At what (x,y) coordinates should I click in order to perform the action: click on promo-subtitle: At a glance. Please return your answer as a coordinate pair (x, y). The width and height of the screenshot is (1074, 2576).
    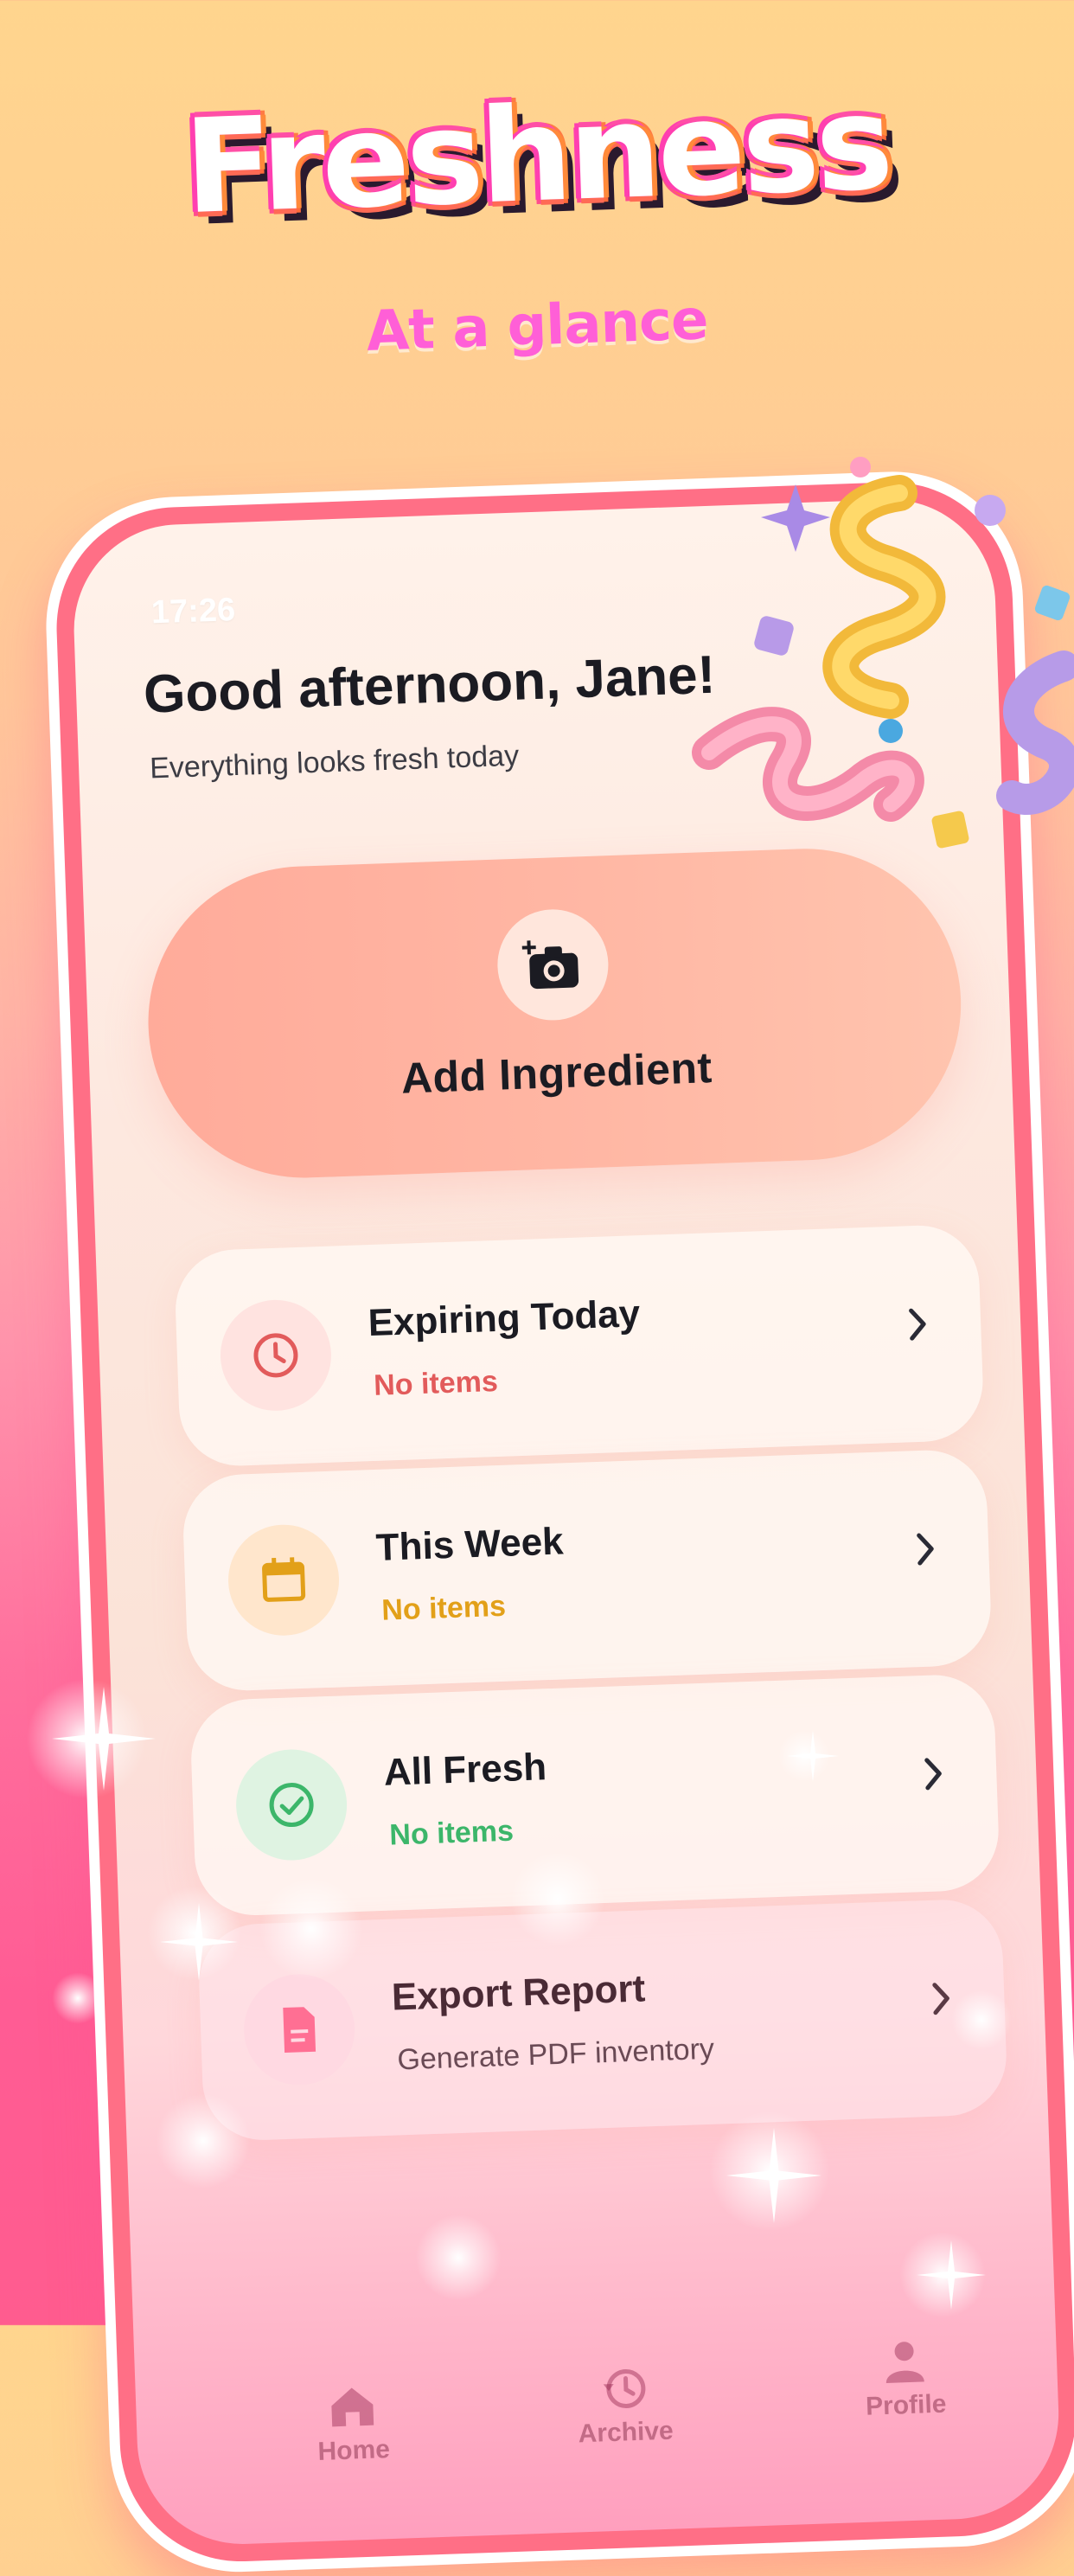
    Looking at the image, I should click on (537, 326).